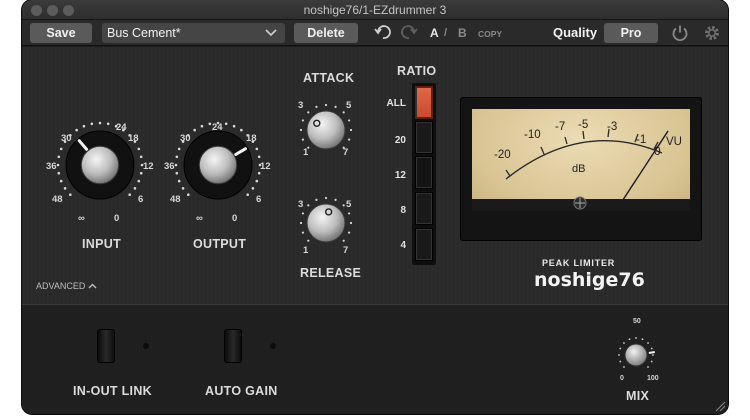 The width and height of the screenshot is (750, 420). I want to click on ratio-option-4: 4, so click(403, 245).